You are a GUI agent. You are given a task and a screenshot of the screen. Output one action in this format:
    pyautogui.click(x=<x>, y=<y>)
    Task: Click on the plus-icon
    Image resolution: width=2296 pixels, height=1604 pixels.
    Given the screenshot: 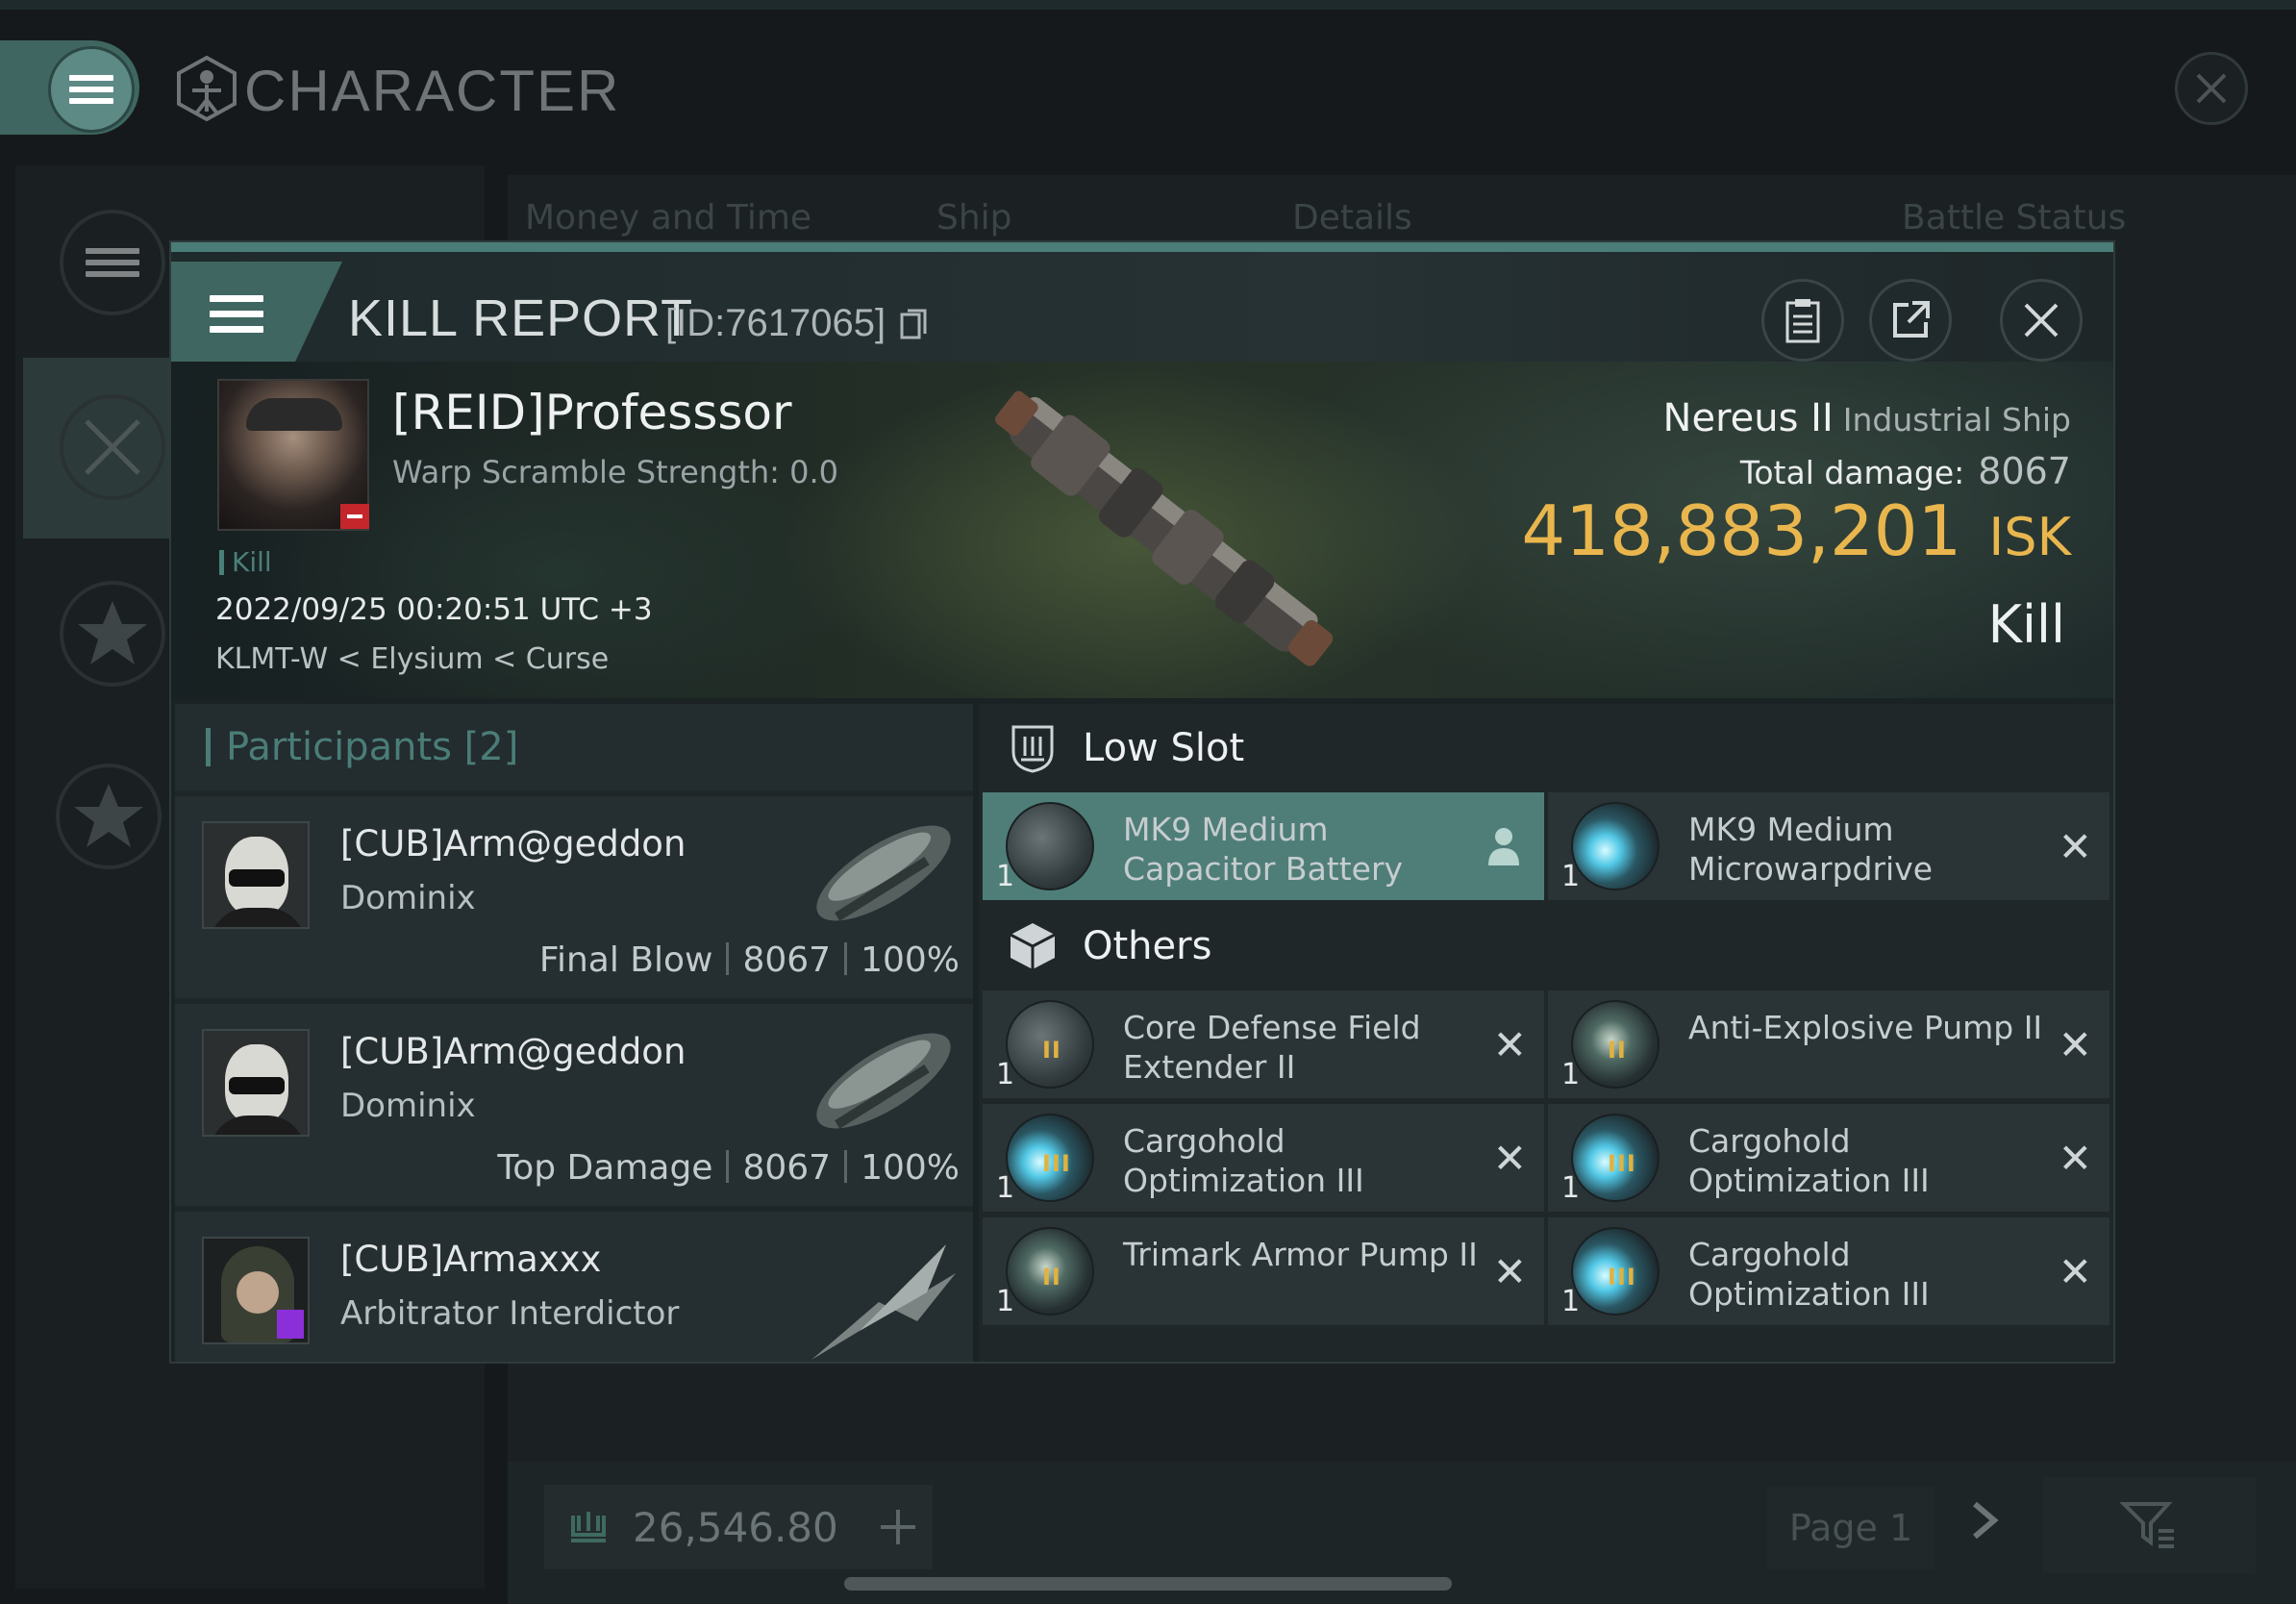 What is the action you would take?
    pyautogui.click(x=898, y=1527)
    